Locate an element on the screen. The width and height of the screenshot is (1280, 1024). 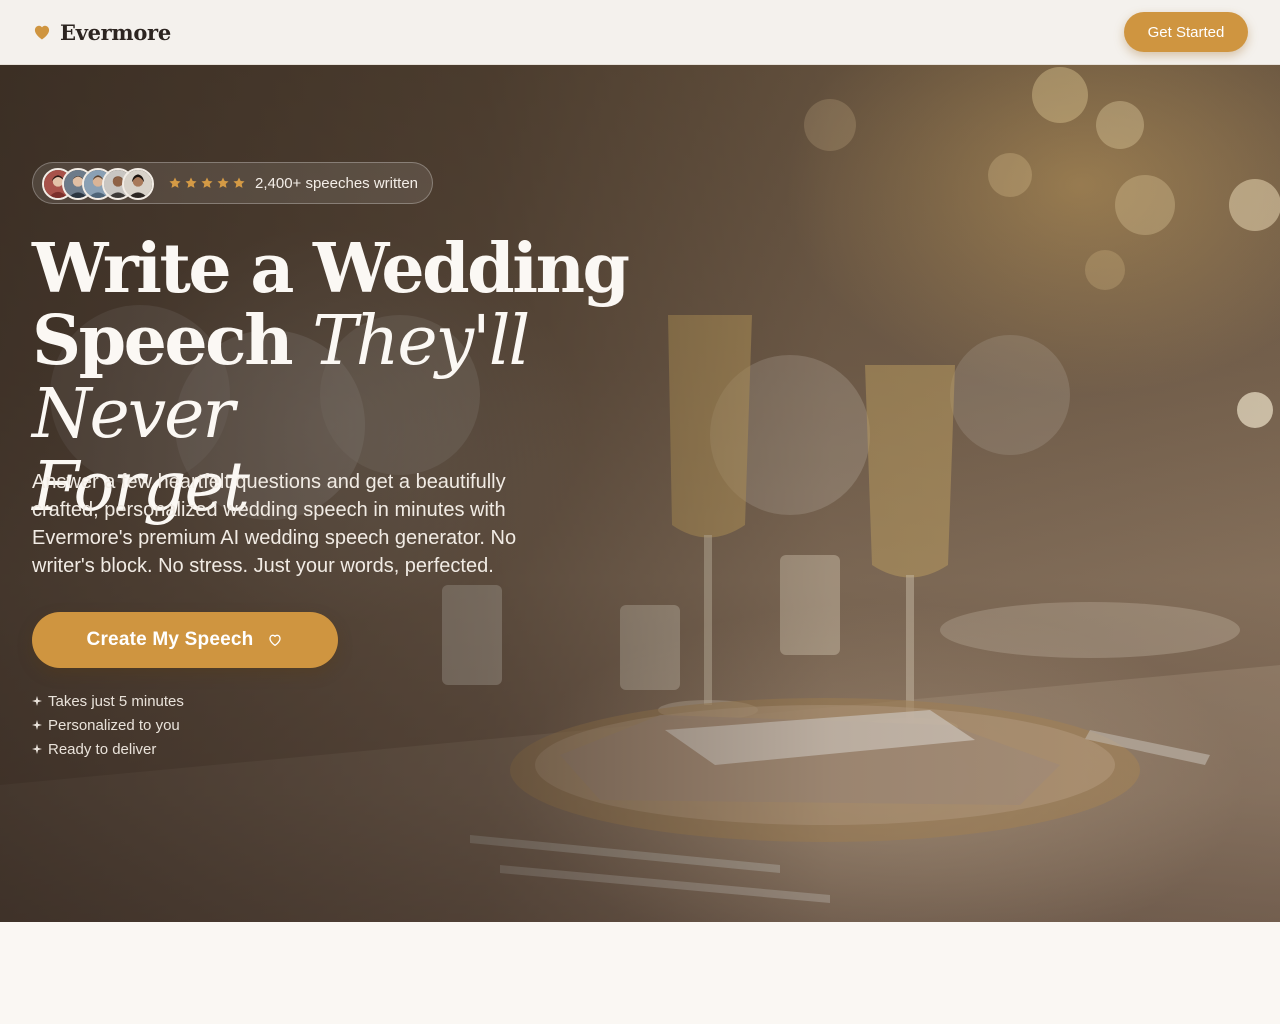
create-speech-button: Create My Speech is located at coordinates (185, 640).